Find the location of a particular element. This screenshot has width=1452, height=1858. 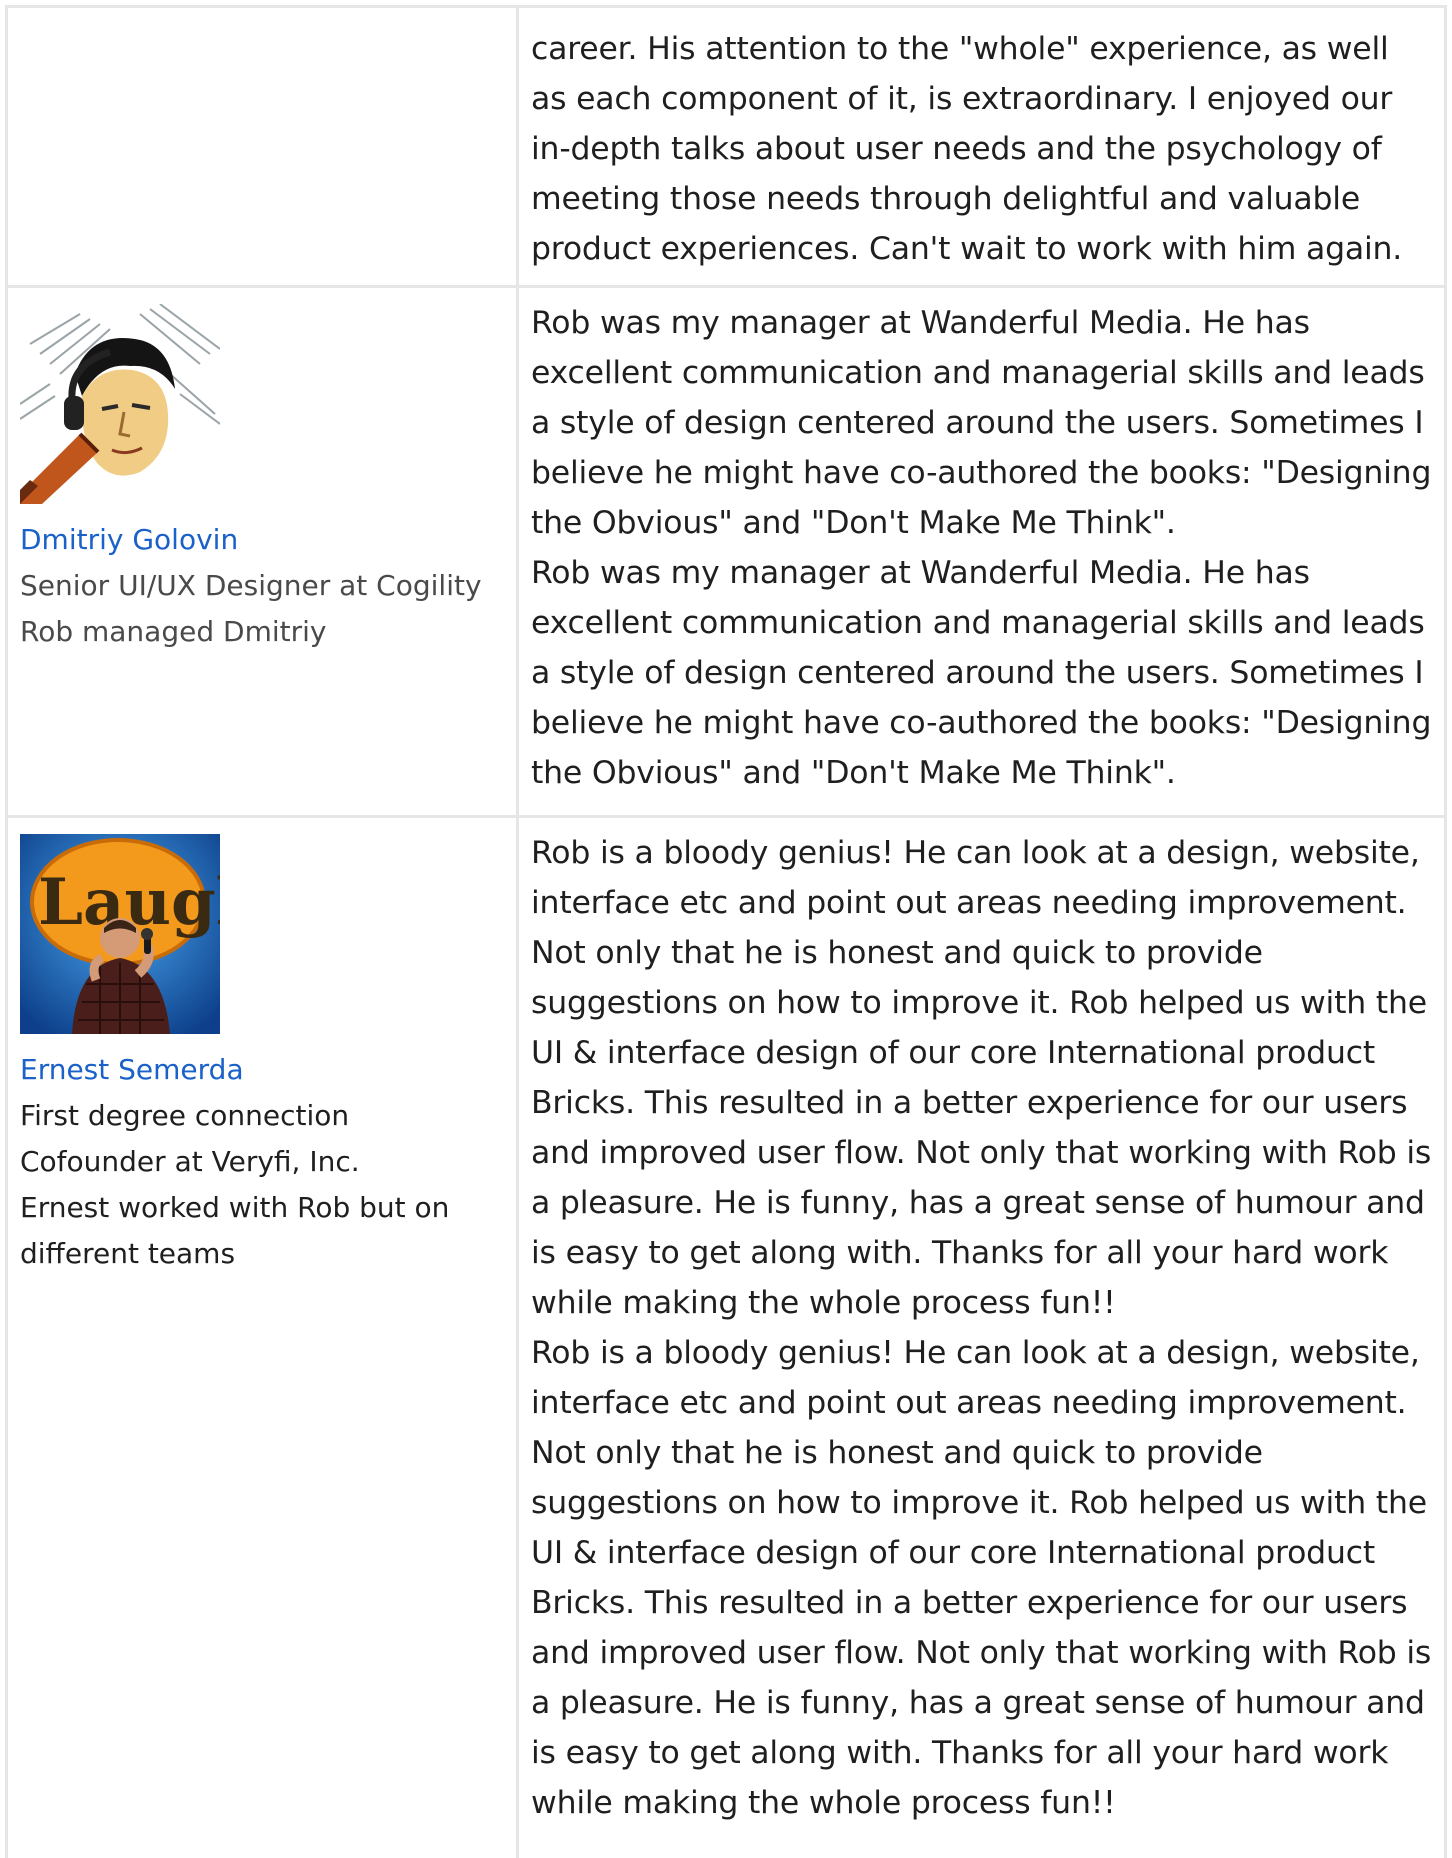

avatar-image-ernest: Laugh is located at coordinates (120, 934).